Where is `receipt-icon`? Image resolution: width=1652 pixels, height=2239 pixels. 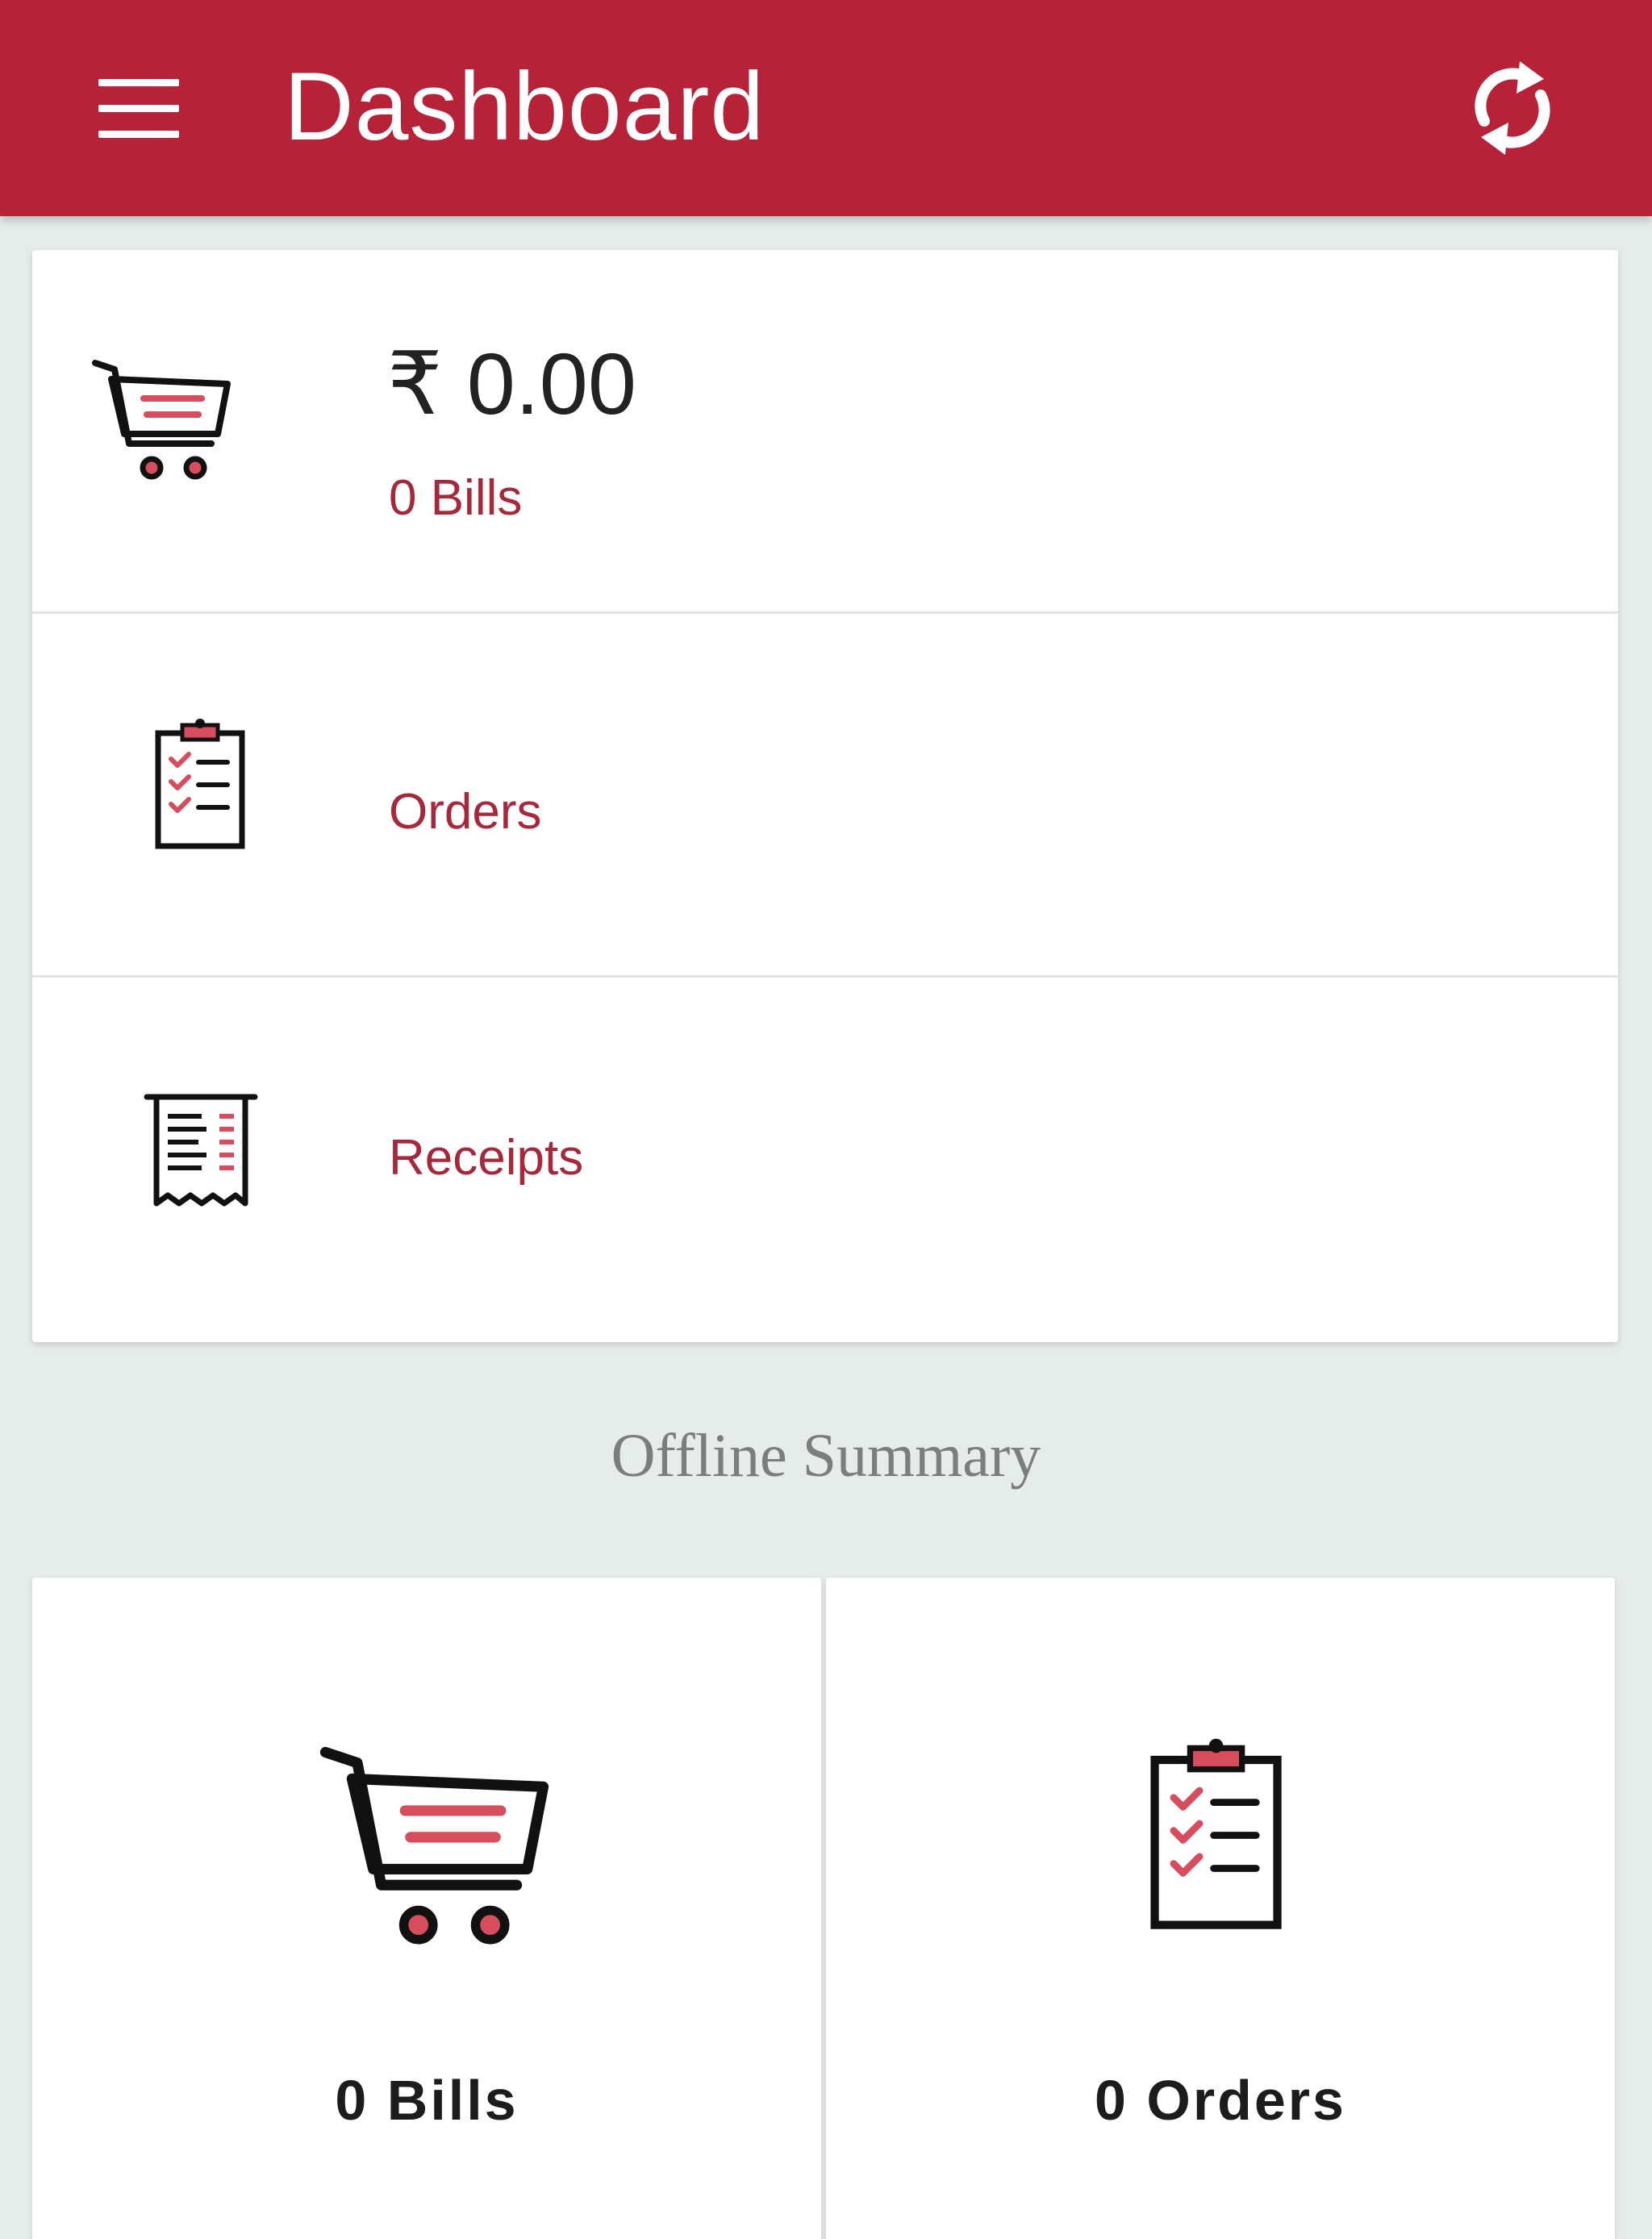
receipt-icon is located at coordinates (201, 1150).